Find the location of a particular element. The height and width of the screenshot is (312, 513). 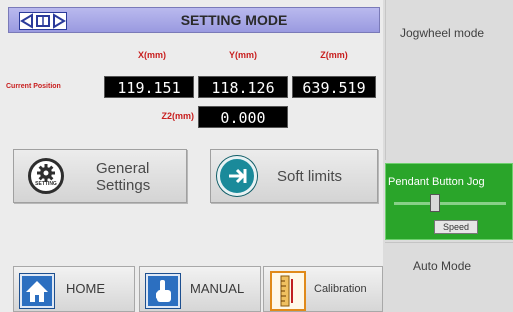

calibration-button: Calibration is located at coordinates (323, 289).